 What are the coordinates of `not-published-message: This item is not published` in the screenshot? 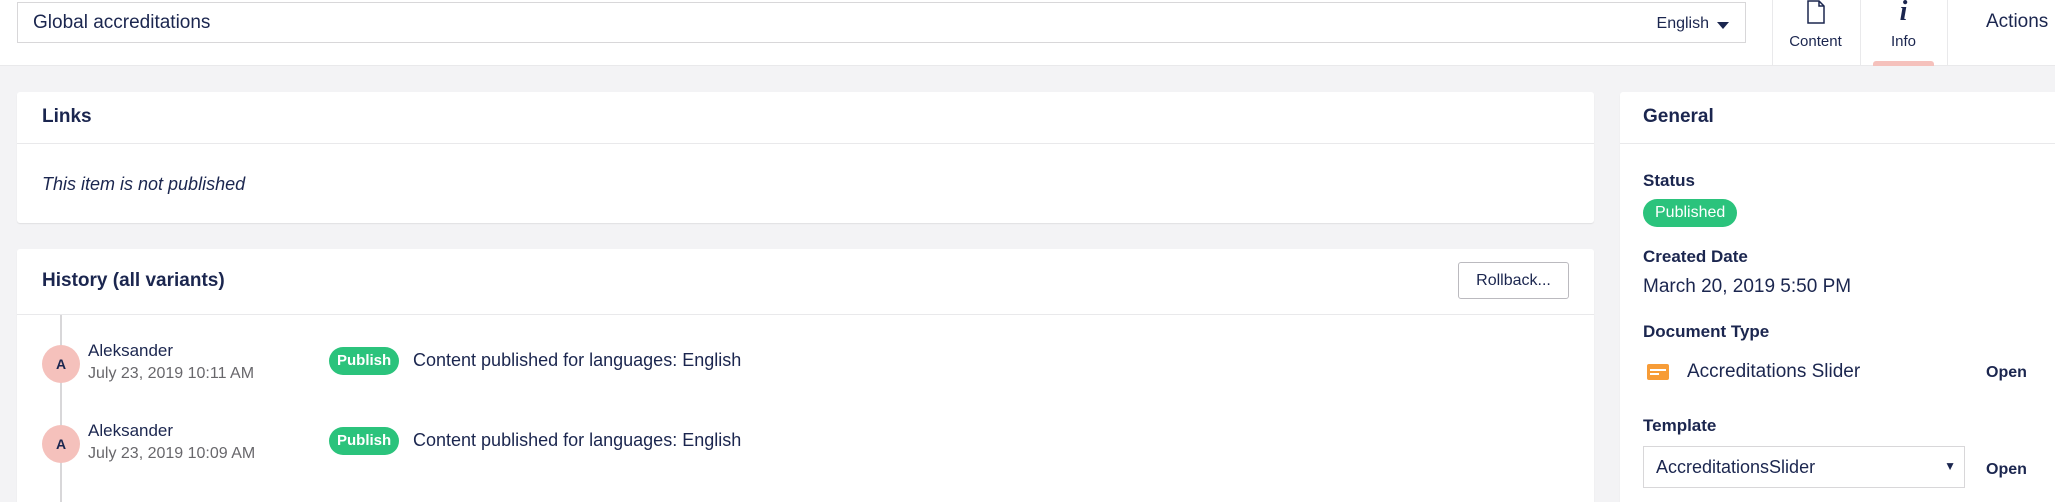 It's located at (144, 184).